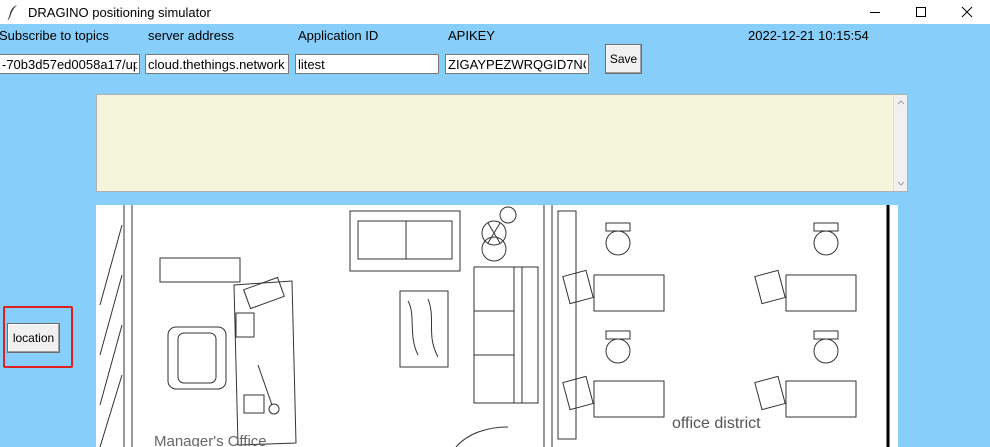  Describe the element at coordinates (367, 64) in the screenshot. I see `application-id-input` at that location.